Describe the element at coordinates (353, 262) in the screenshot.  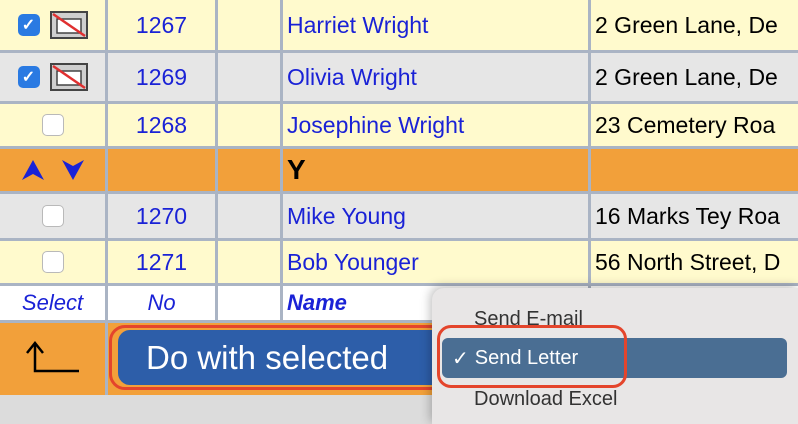
I see `contact-name-link: Bob Younger` at that location.